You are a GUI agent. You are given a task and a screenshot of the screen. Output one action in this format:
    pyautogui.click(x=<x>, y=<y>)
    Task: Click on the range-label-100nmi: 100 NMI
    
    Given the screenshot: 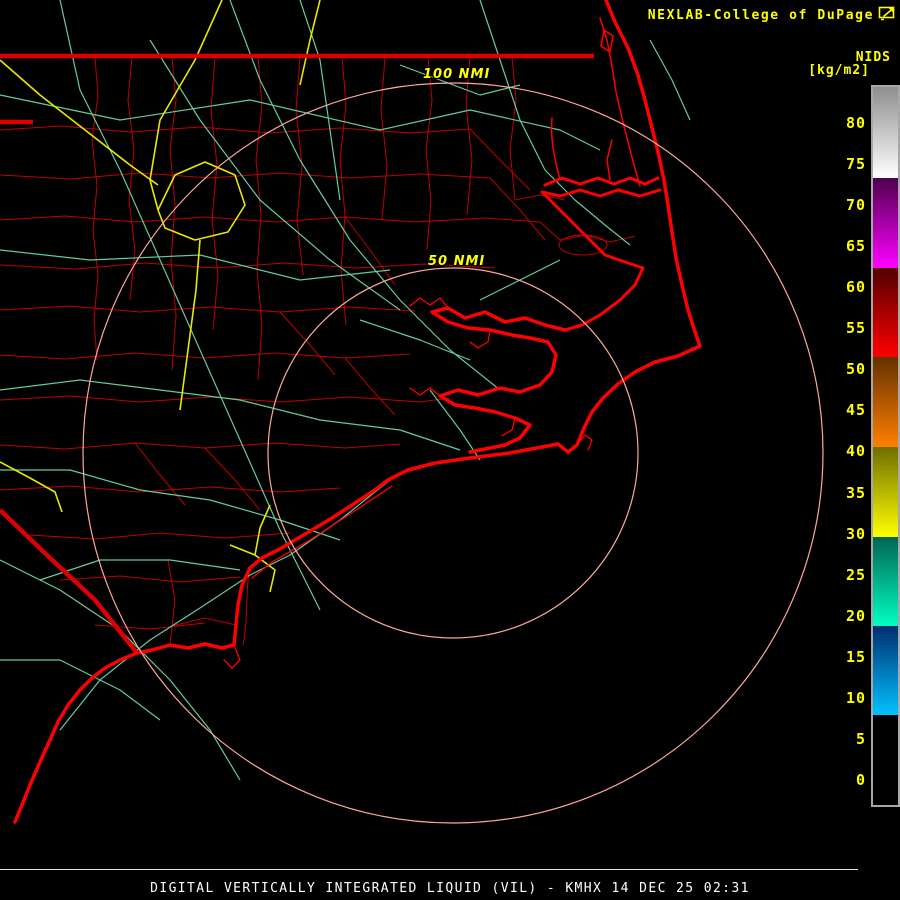 What is the action you would take?
    pyautogui.click(x=457, y=74)
    